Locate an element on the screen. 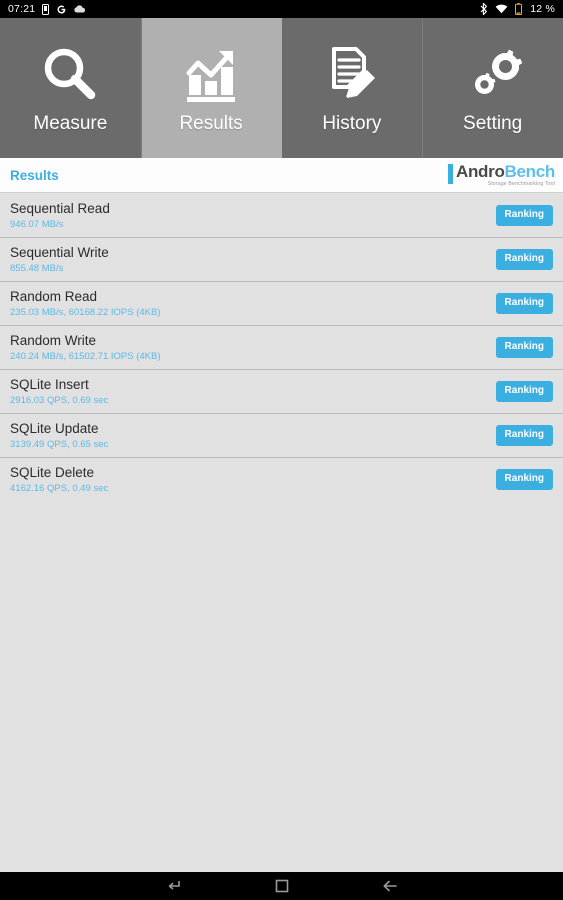  result-name: Random Write is located at coordinates (53, 340).